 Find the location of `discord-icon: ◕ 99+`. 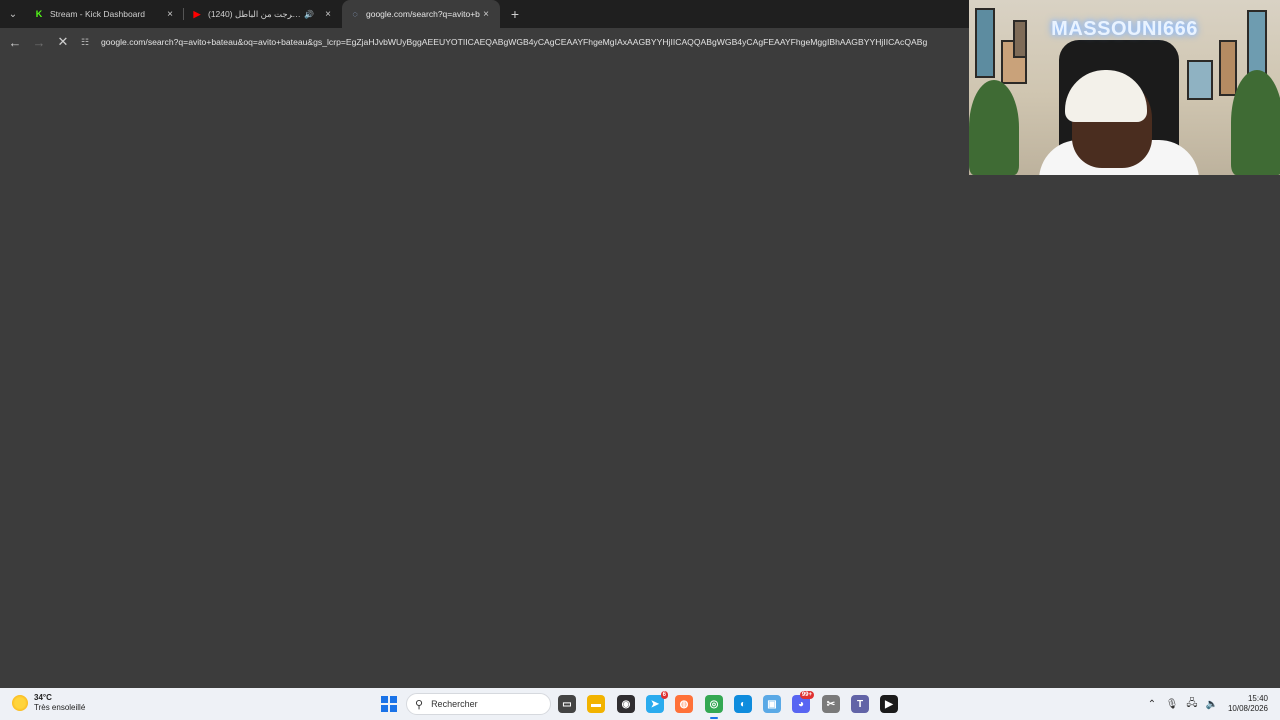

discord-icon: ◕ 99+ is located at coordinates (803, 702).